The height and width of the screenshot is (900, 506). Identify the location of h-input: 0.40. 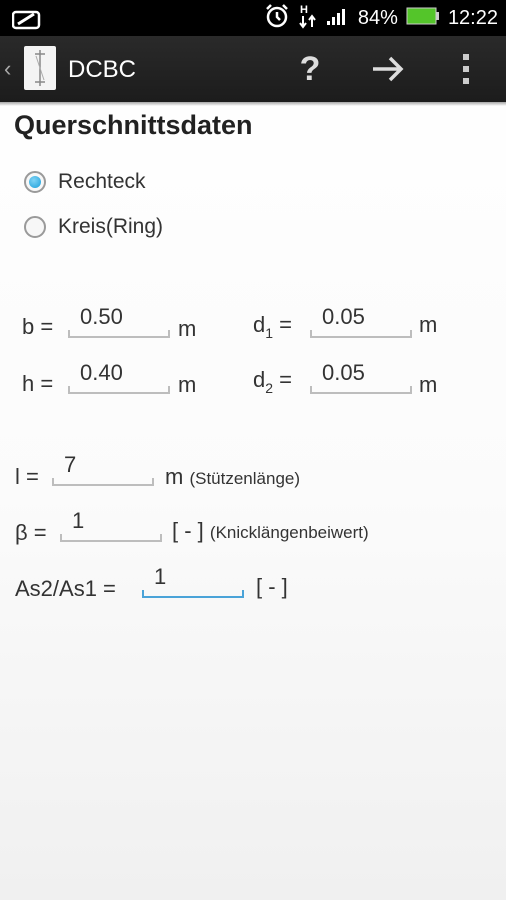
(119, 377).